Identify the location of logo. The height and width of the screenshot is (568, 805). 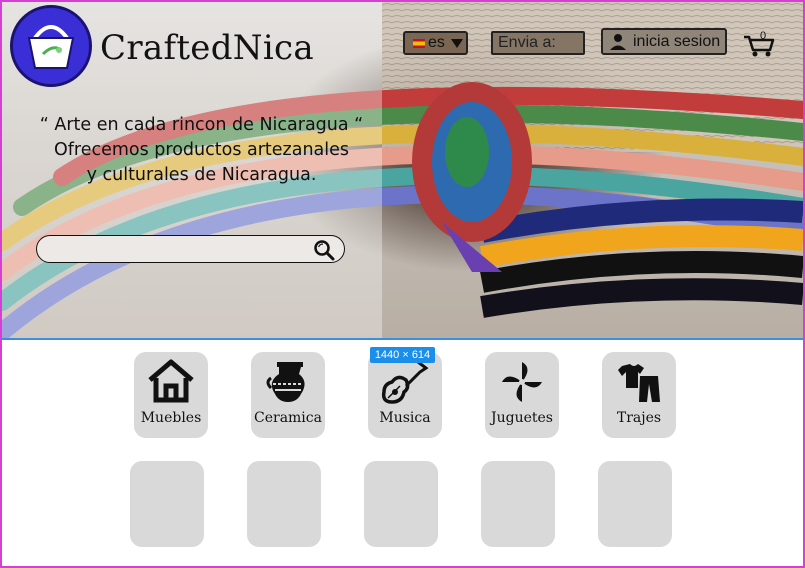
(51, 46).